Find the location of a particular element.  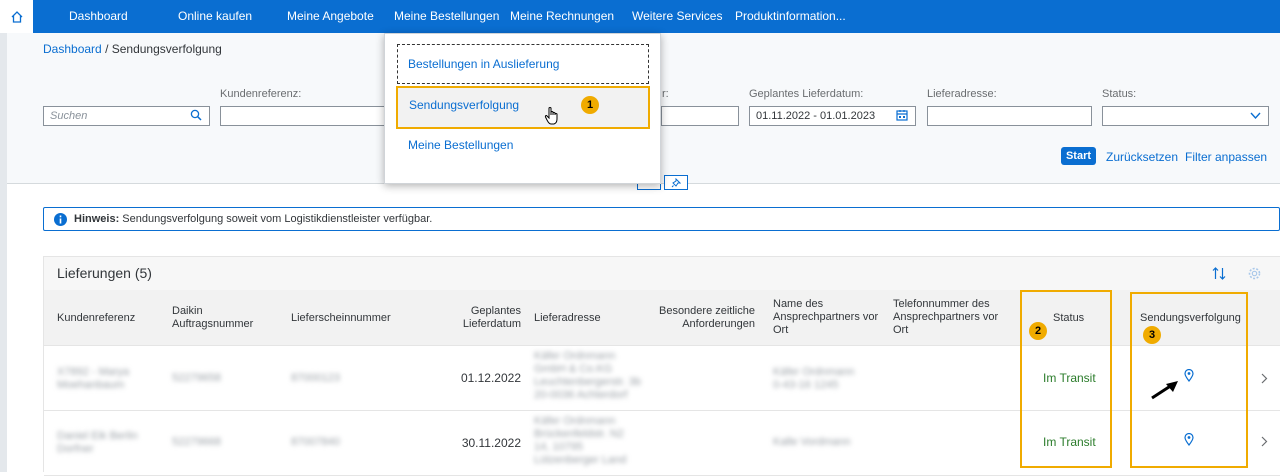

nav-meine-rechnungen: Meine Rechnungen is located at coordinates (562, 16).